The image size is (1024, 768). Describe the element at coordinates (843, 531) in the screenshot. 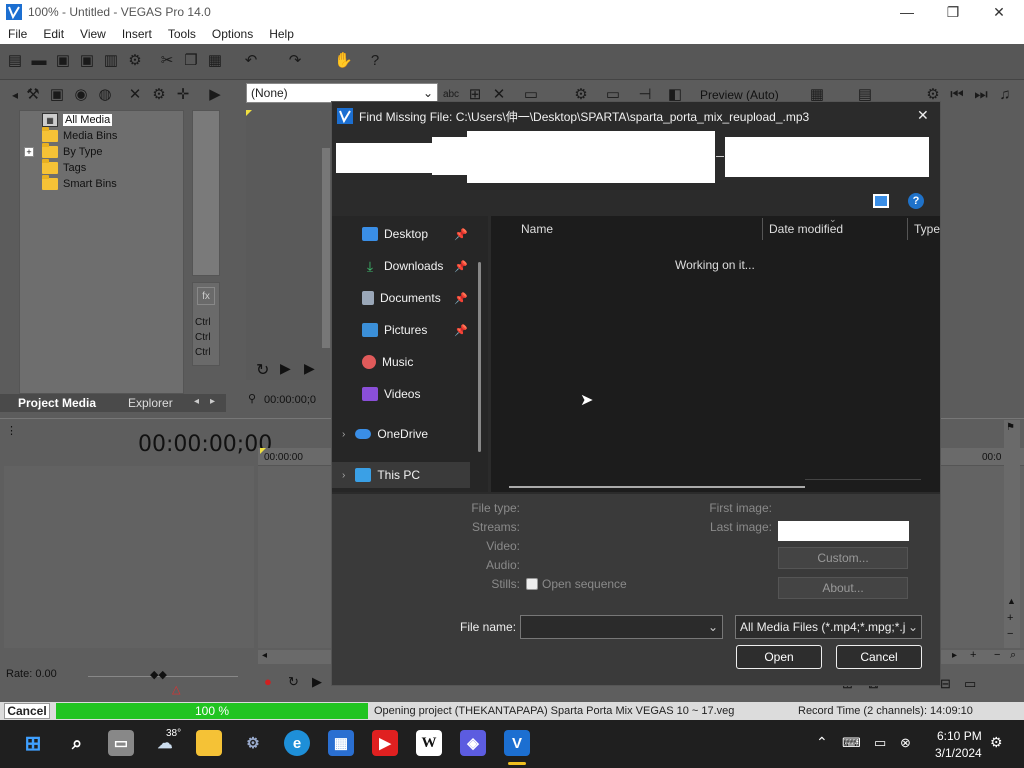

I see `last-image-field` at that location.